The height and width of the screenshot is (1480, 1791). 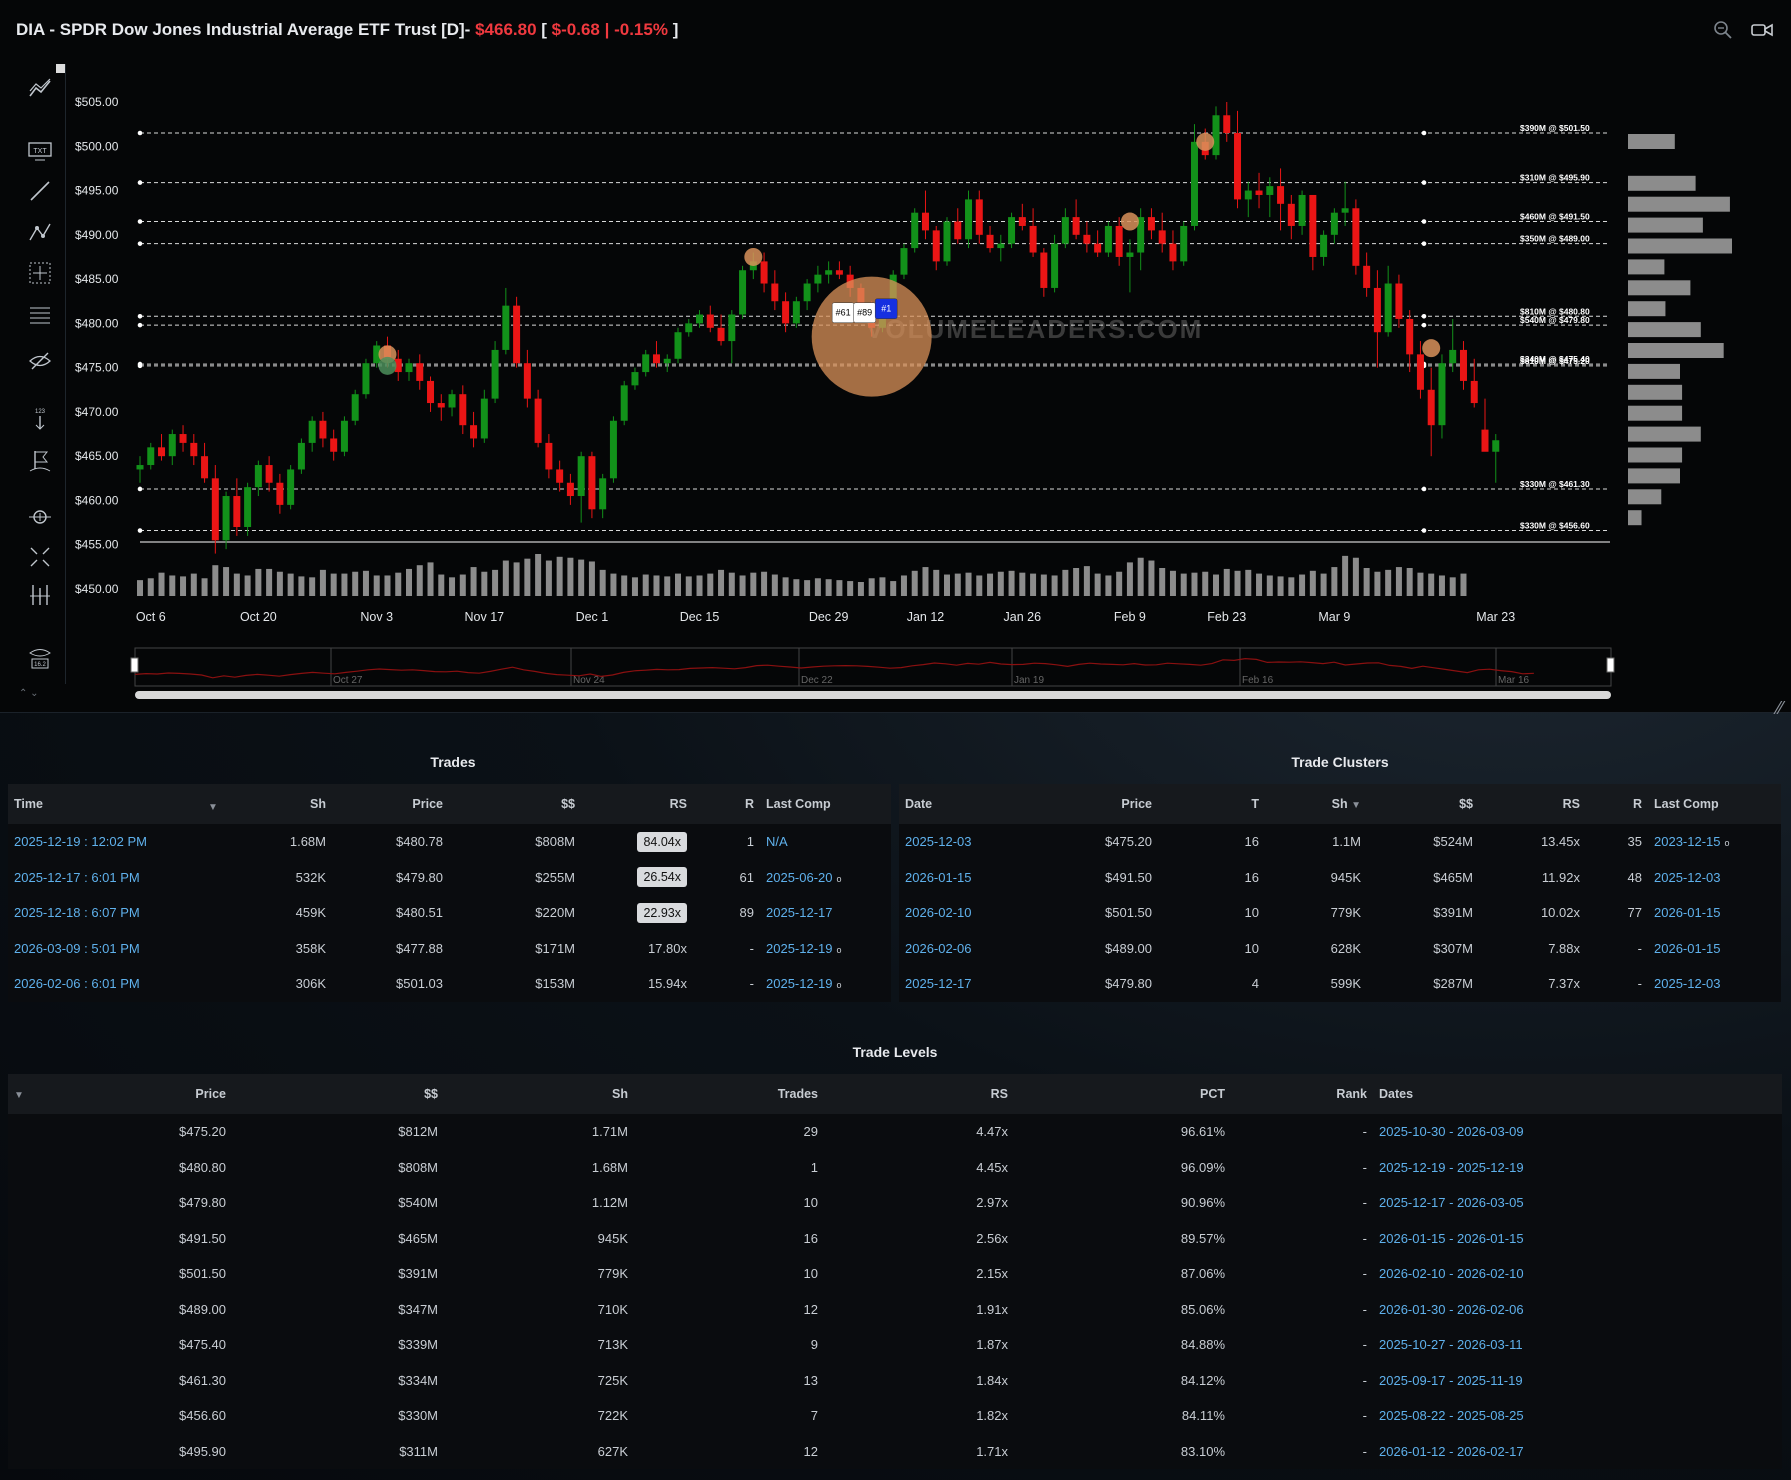 What do you see at coordinates (1687, 841) in the screenshot?
I see `cluster-last-comp-link: 2023-12-15` at bounding box center [1687, 841].